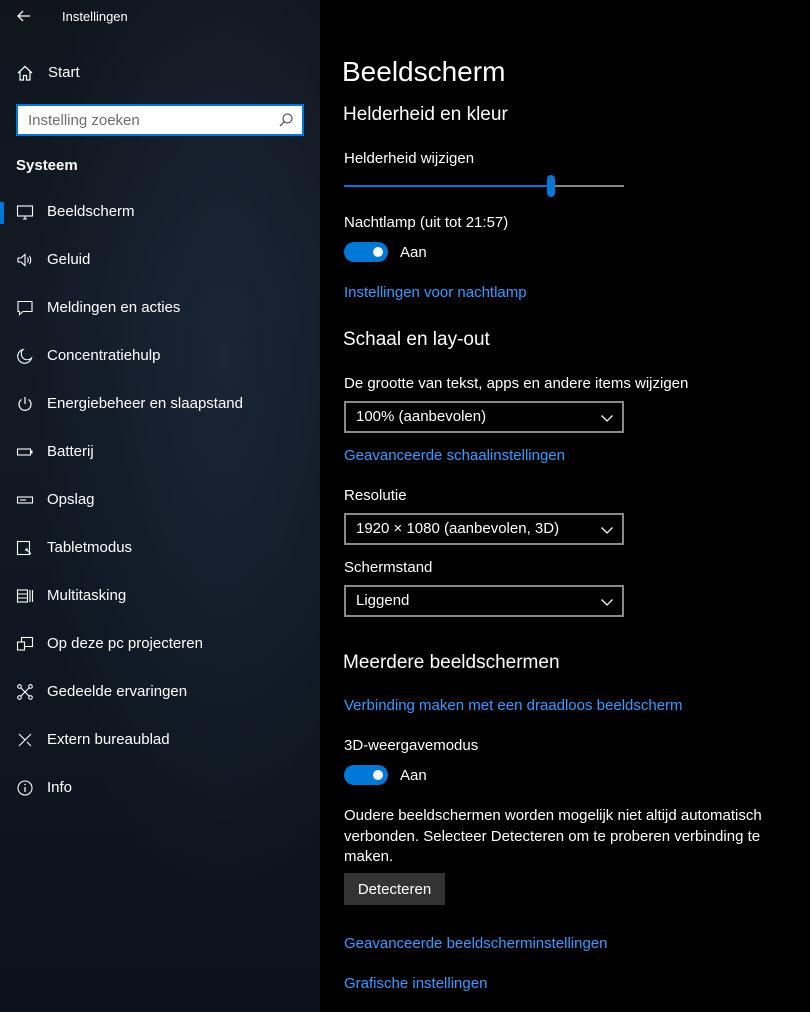 The image size is (810, 1012). What do you see at coordinates (413, 775) in the screenshot?
I see `mode3d-state: Aan` at bounding box center [413, 775].